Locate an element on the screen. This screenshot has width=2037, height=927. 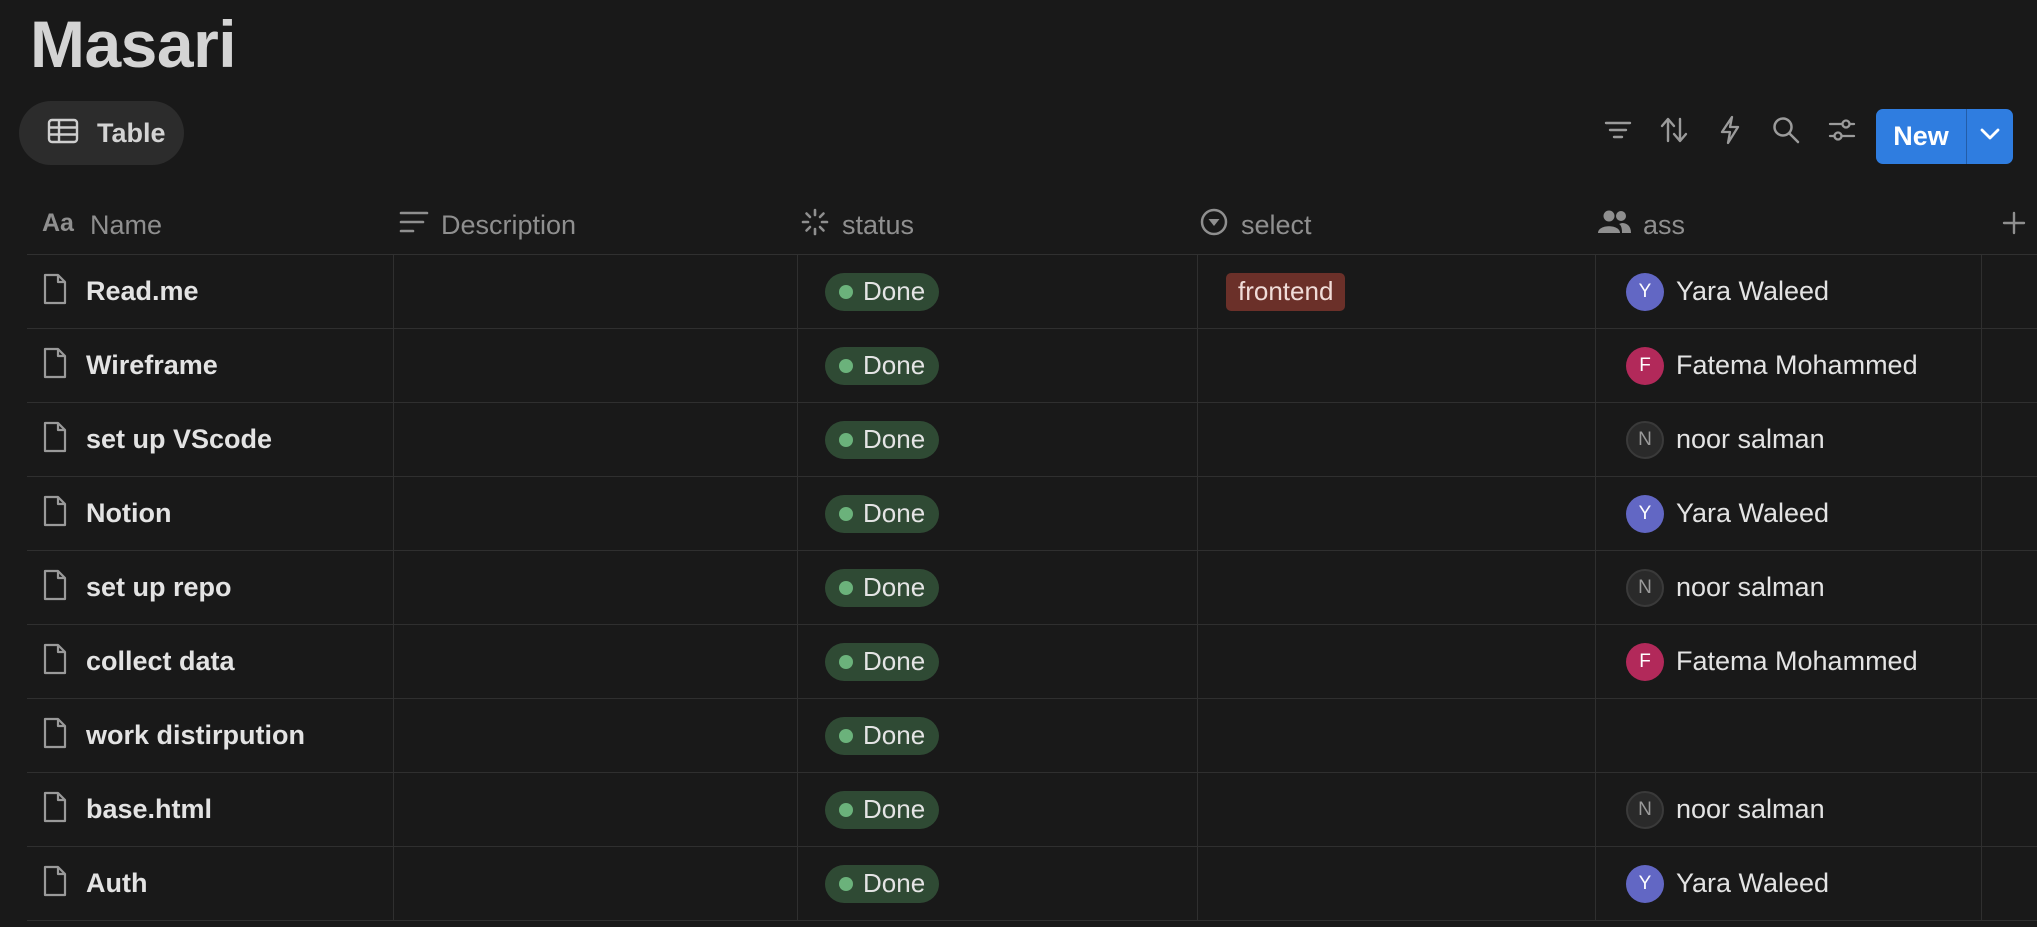
table-row: Wireframe Done F Fatema Mohammed is located at coordinates (1032, 366).